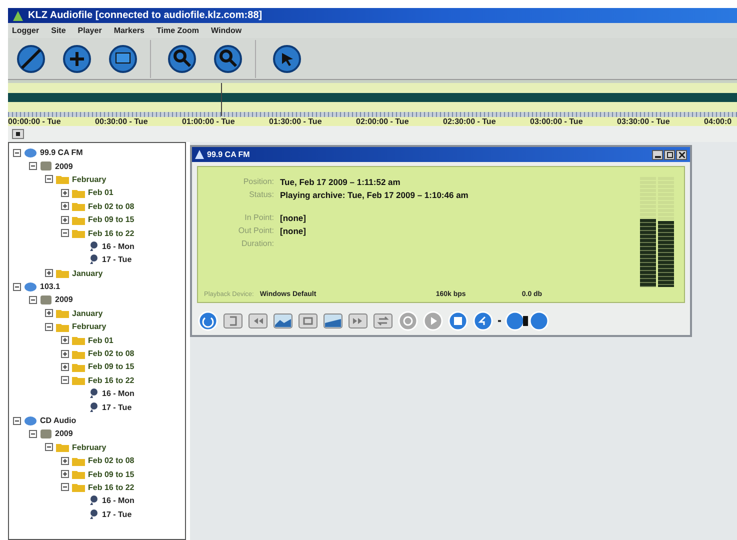  What do you see at coordinates (129, 30) in the screenshot?
I see `menu-item: Markers` at bounding box center [129, 30].